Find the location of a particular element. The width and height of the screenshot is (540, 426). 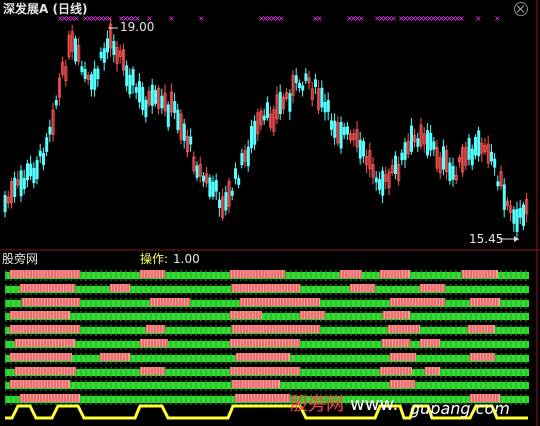

operation-label: 操作: is located at coordinates (154, 259).